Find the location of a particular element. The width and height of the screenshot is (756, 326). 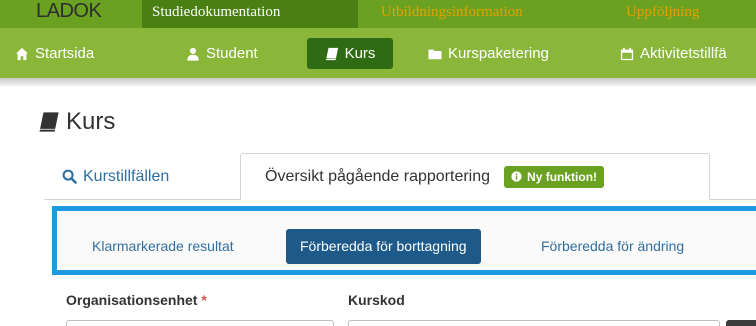

nav-shadow is located at coordinates (378, 82).